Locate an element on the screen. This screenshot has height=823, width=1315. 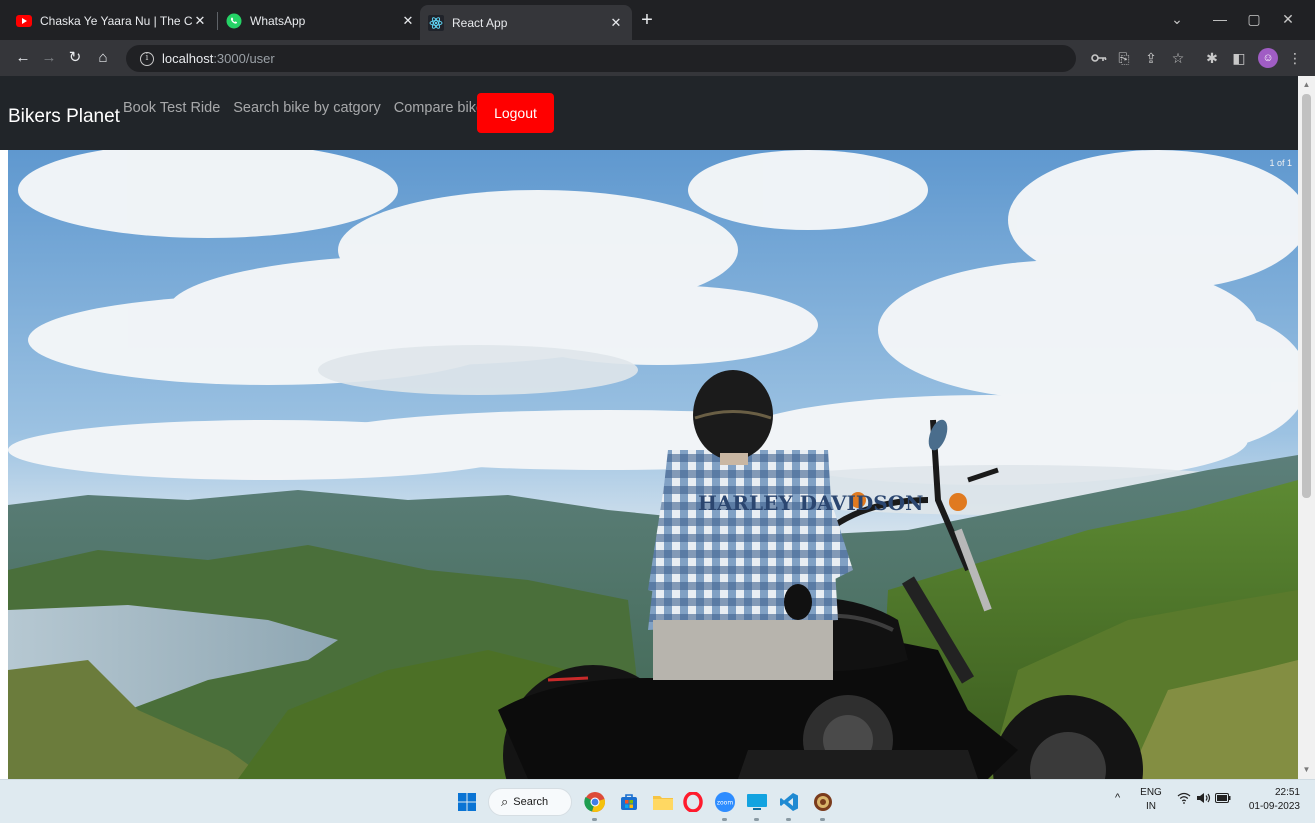
share-icon: ⇪ is located at coordinates (1151, 58).